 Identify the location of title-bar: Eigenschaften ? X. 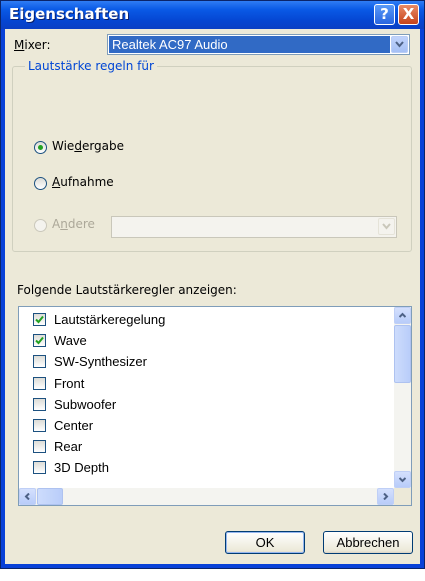
(212, 15).